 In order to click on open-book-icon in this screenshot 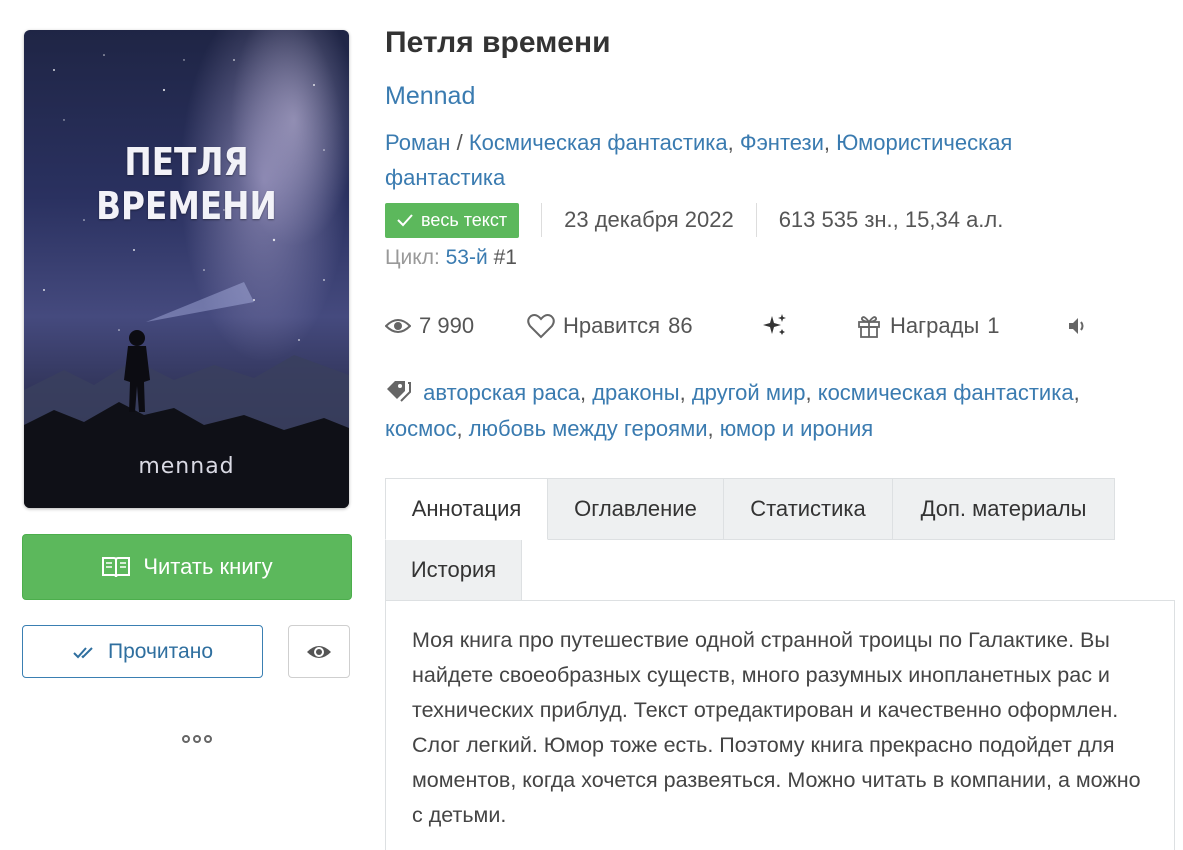, I will do `click(116, 567)`.